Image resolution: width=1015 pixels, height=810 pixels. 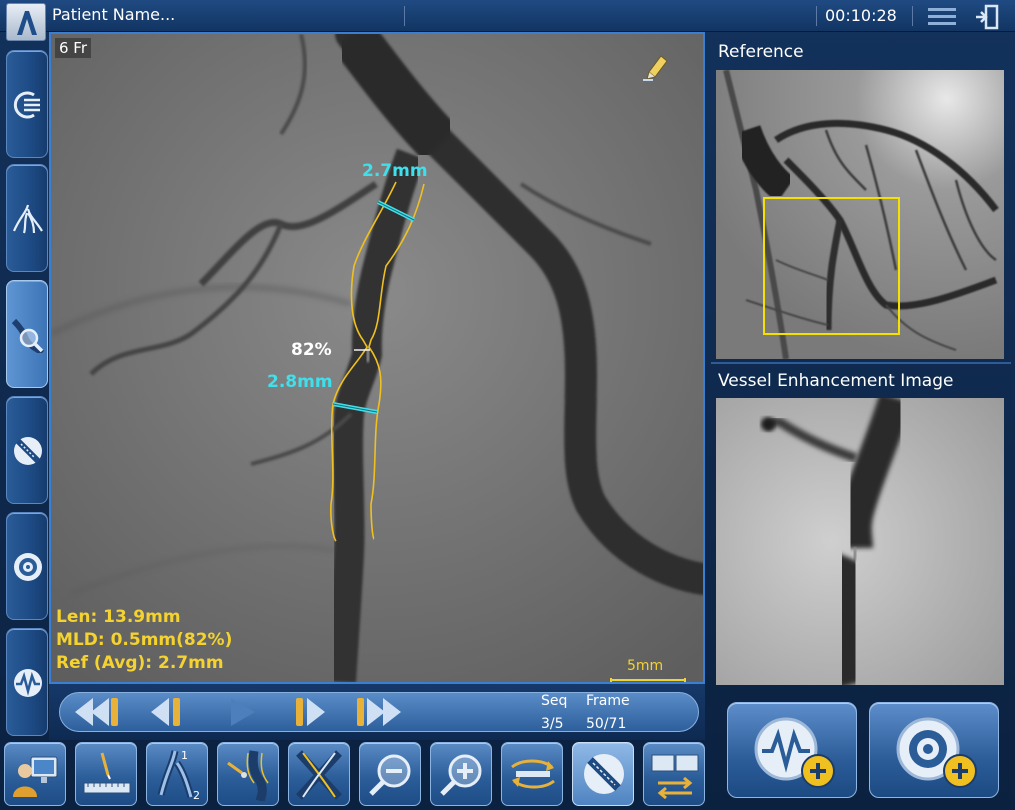 I want to click on qca-analysis-icon, so click(x=28, y=336).